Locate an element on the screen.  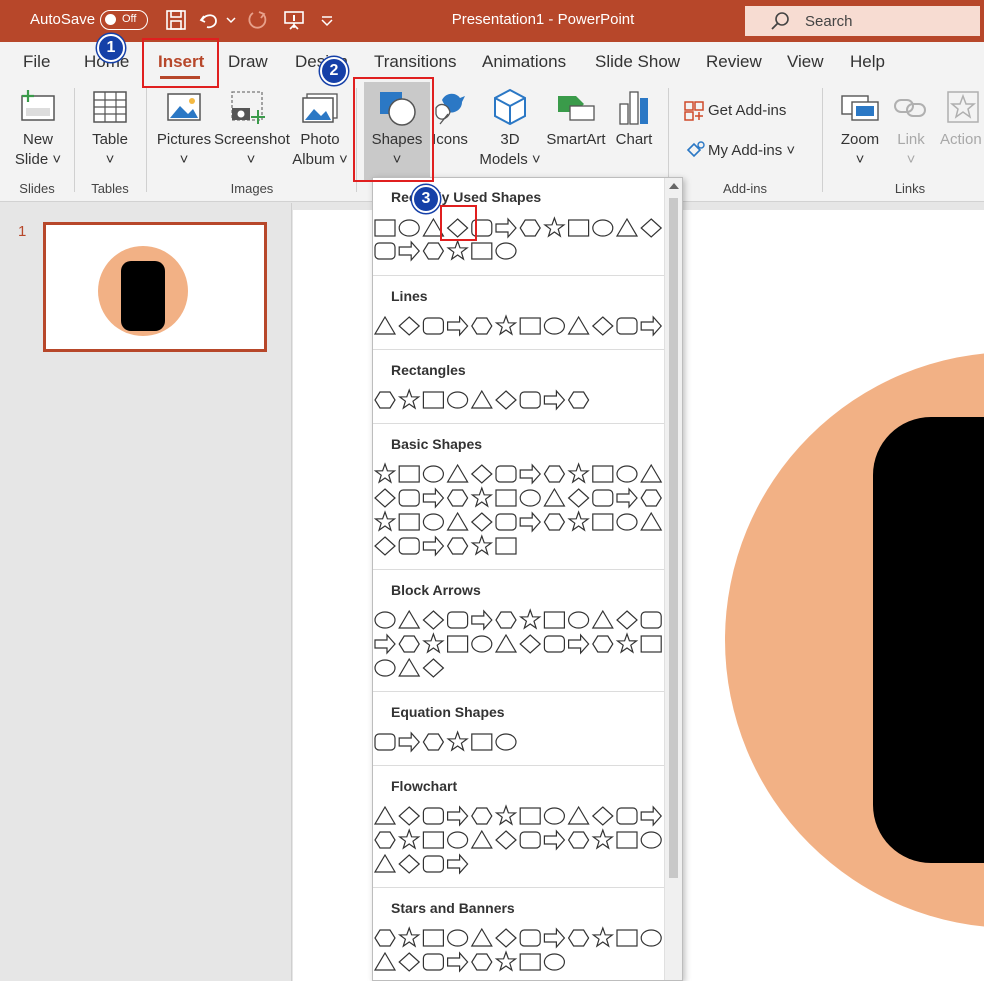
tab-file: File is located at coordinates (36, 62).